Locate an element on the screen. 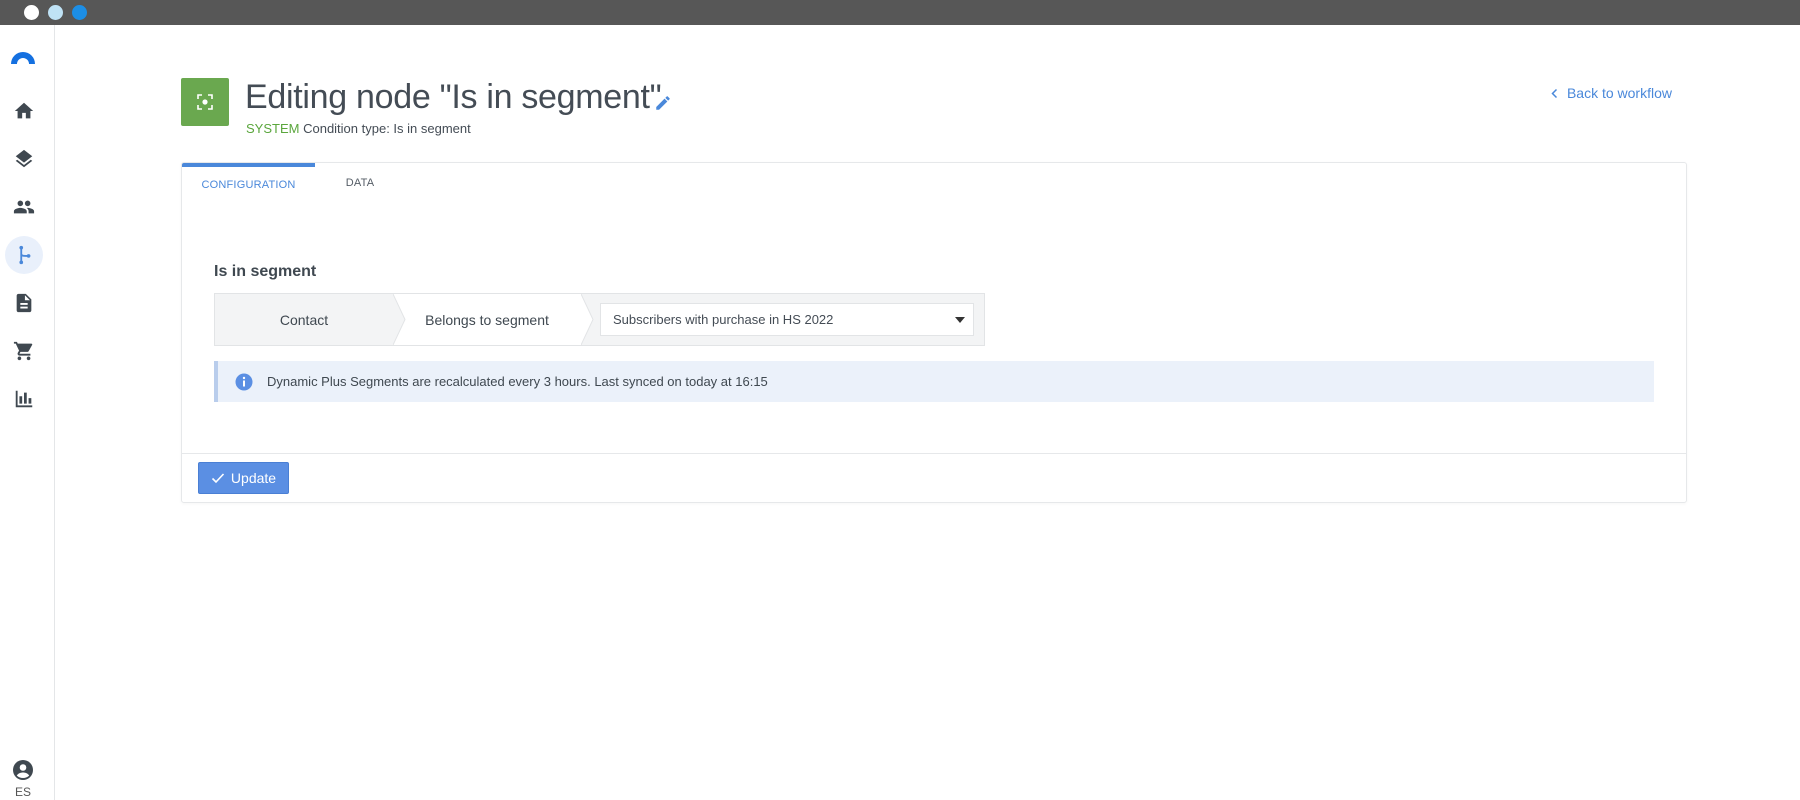 This screenshot has width=1800, height=800. card-footer-divider is located at coordinates (934, 453).